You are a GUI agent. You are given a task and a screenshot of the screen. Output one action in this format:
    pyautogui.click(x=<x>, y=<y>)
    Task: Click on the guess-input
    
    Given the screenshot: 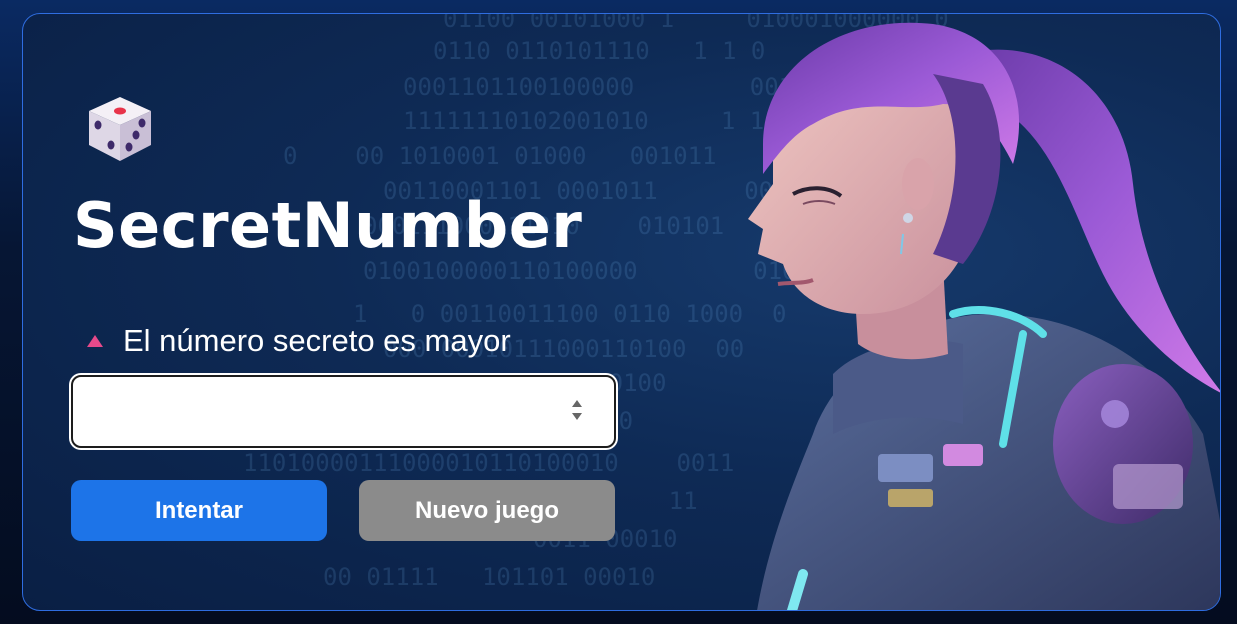 What is the action you would take?
    pyautogui.click(x=343, y=411)
    